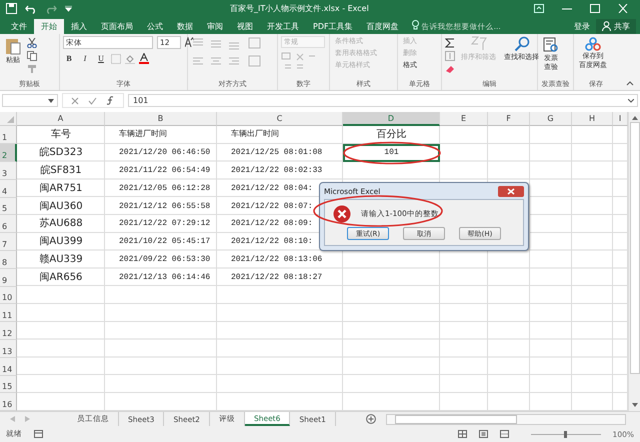 This screenshot has width=640, height=442. What do you see at coordinates (144, 58) in the screenshot?
I see `font-color-icon` at bounding box center [144, 58].